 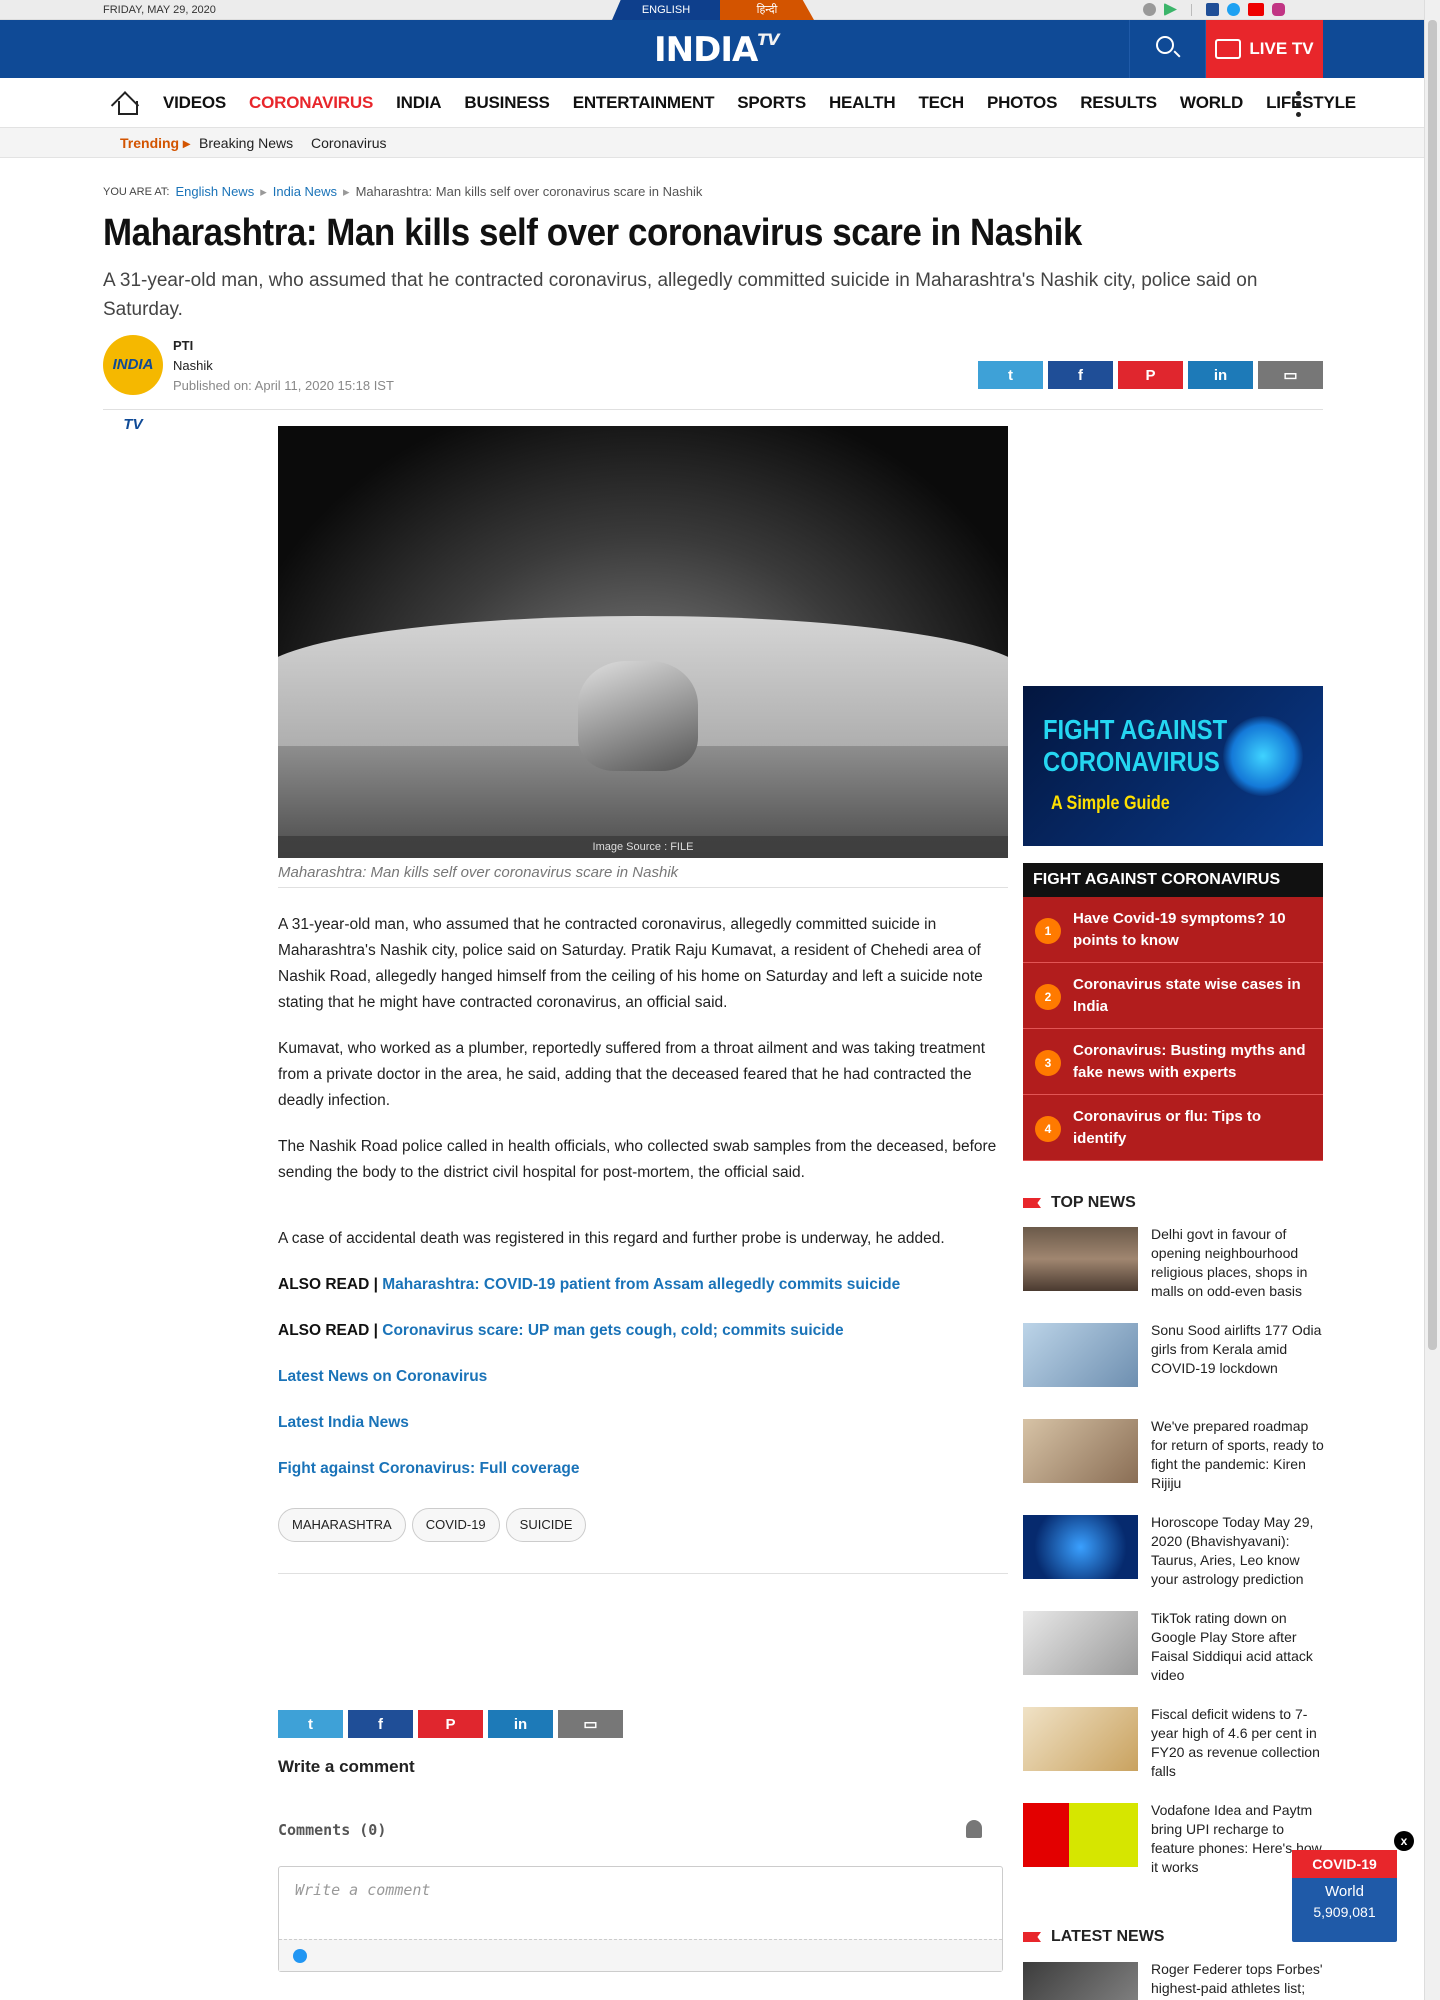 I want to click on bell-icon, so click(x=974, y=1829).